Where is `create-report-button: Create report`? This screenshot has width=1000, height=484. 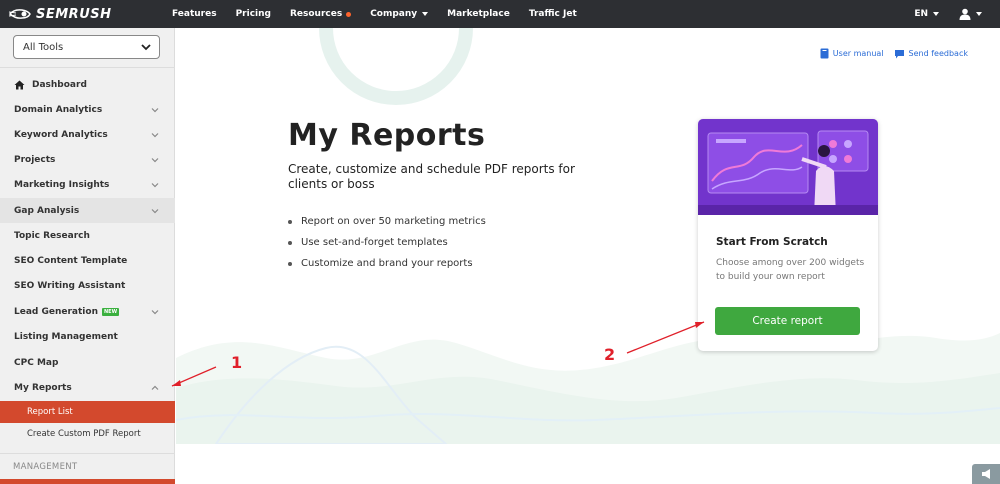
create-report-button: Create report is located at coordinates (787, 321).